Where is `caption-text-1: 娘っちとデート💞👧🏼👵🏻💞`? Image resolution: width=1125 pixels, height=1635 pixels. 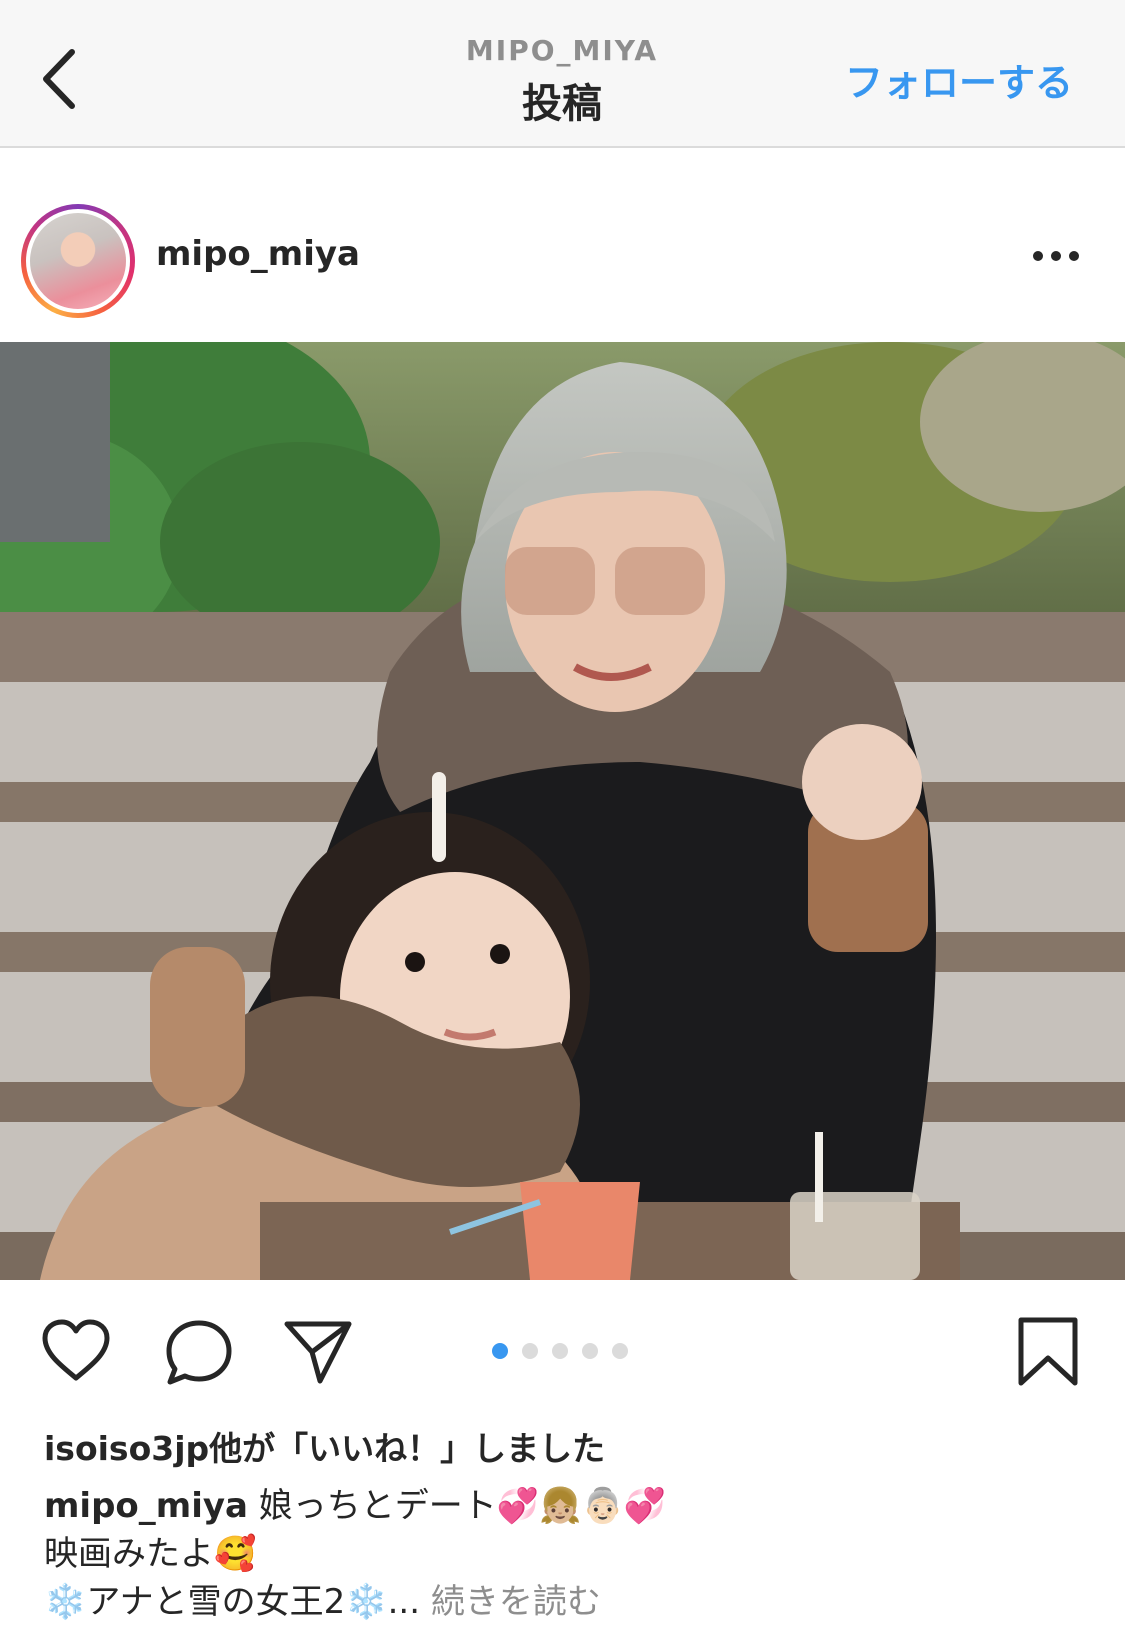
caption-text-1: 娘っちとデート💞👧🏼👵🏻💞 is located at coordinates (462, 1506).